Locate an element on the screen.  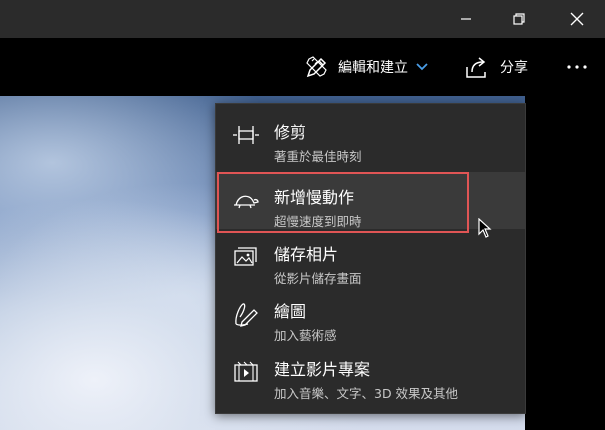
more-icon is located at coordinates (577, 67).